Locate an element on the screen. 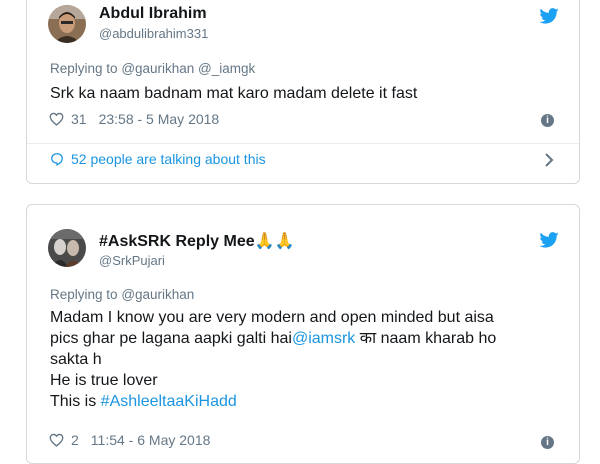  talking-label: 52 people are talking about this is located at coordinates (168, 159).